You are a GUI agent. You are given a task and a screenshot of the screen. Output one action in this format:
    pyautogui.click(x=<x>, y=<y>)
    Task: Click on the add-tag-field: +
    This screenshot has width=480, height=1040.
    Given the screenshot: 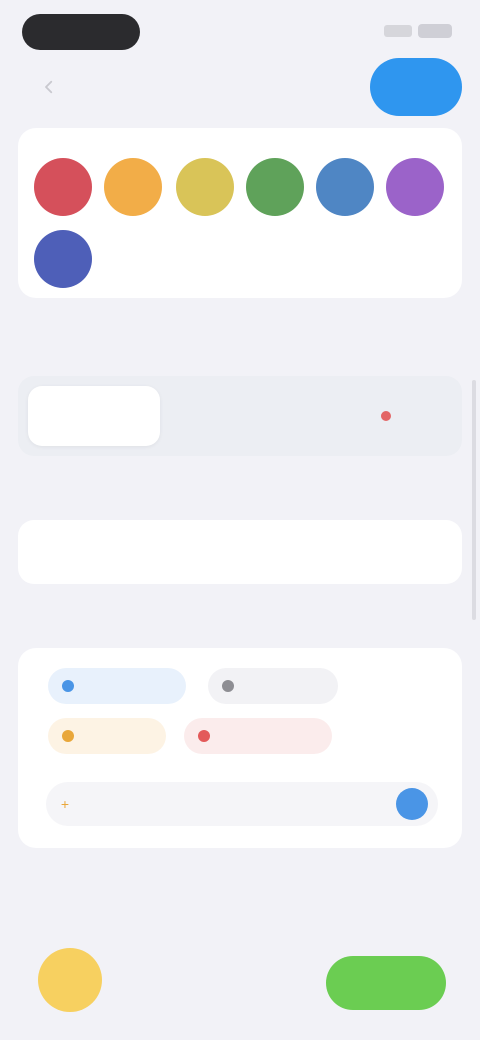 What is the action you would take?
    pyautogui.click(x=242, y=804)
    